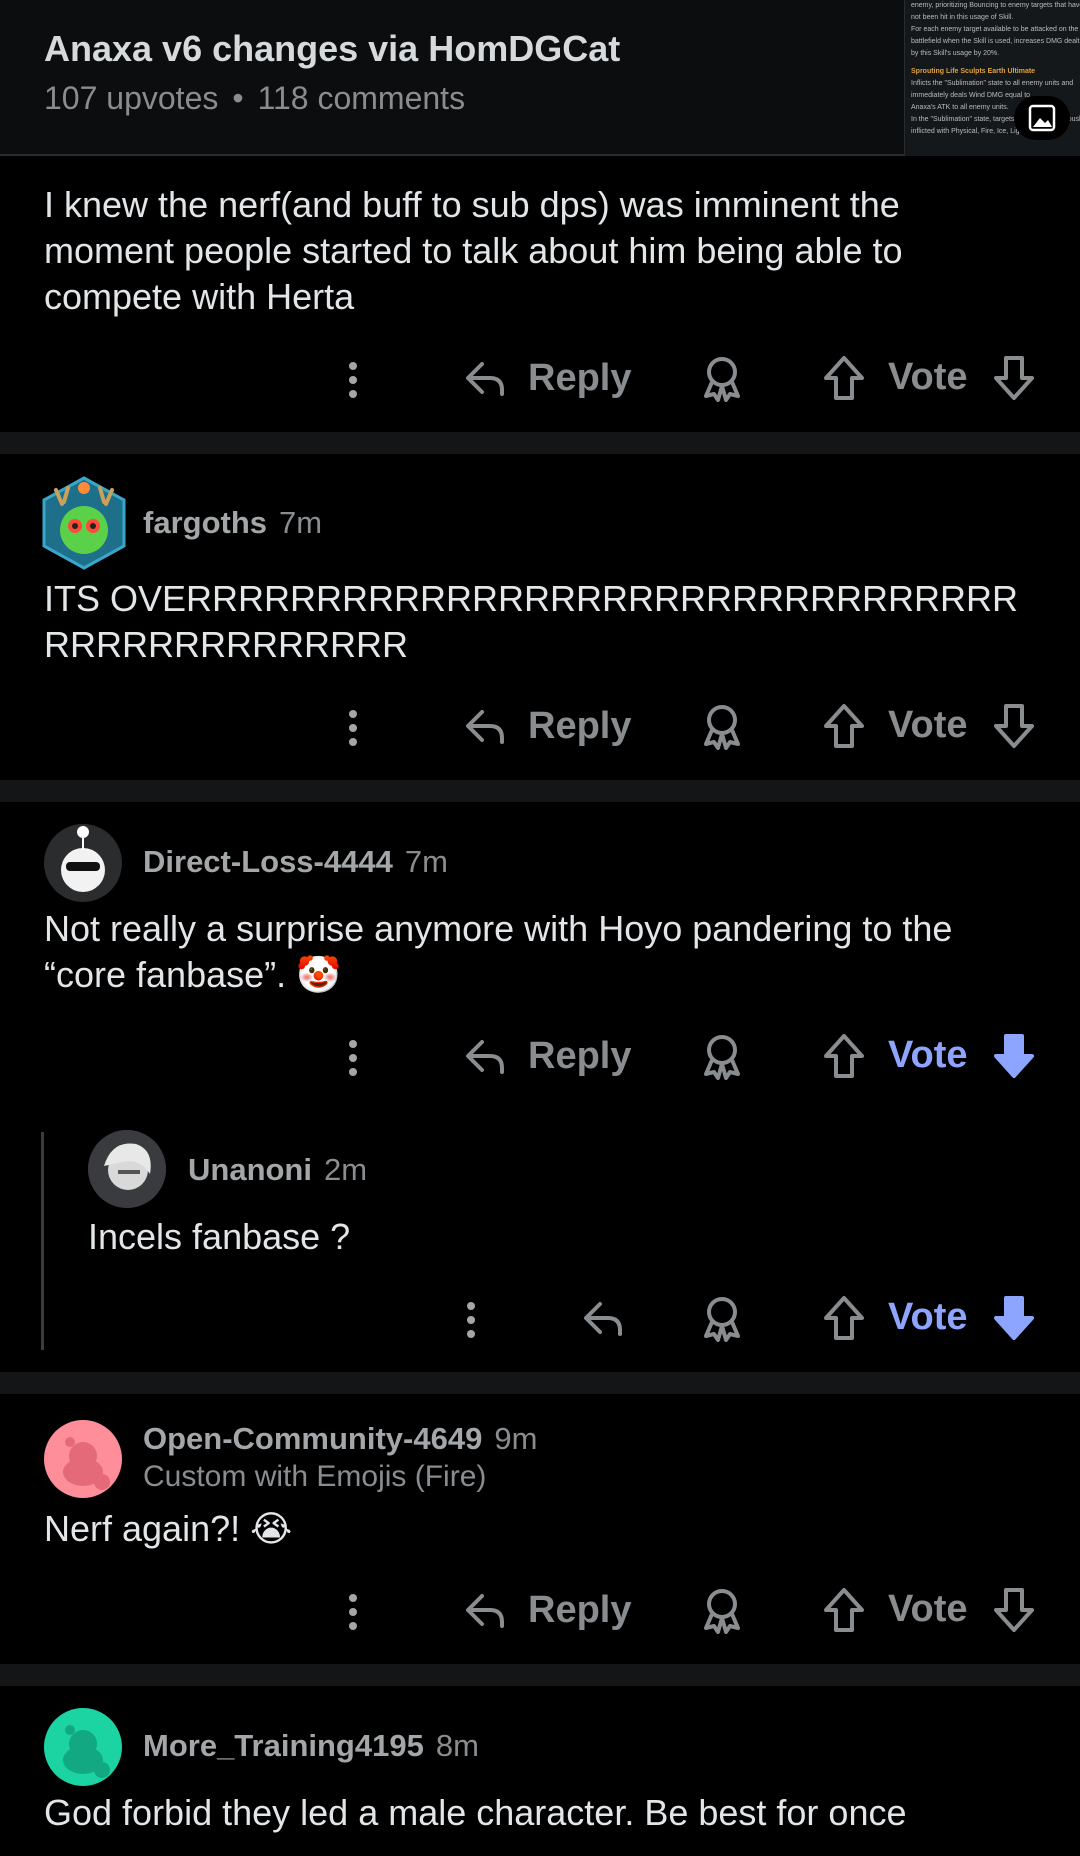 This screenshot has width=1080, height=1856. What do you see at coordinates (516, 1438) in the screenshot?
I see `comment-time: 9m` at bounding box center [516, 1438].